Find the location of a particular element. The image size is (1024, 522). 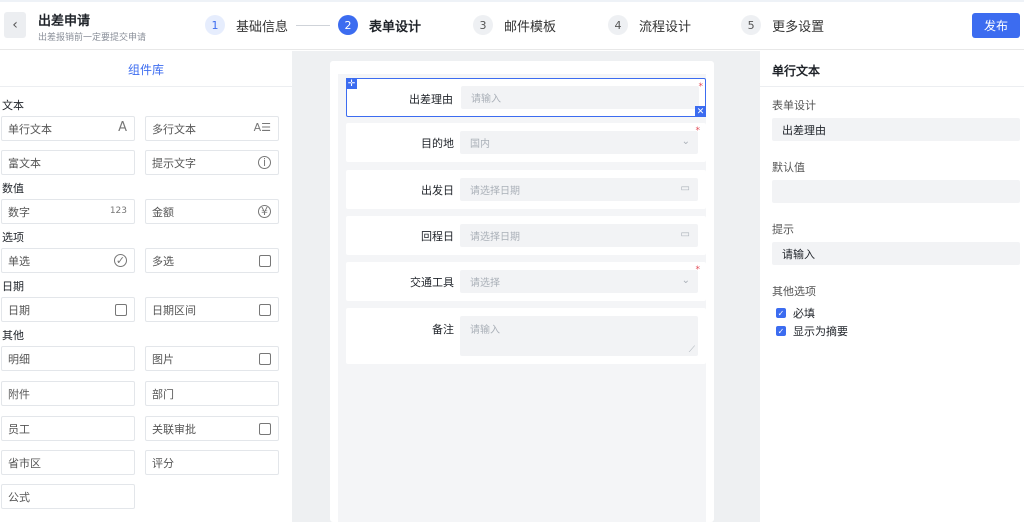

default-value-label: 默认值 is located at coordinates (788, 167).